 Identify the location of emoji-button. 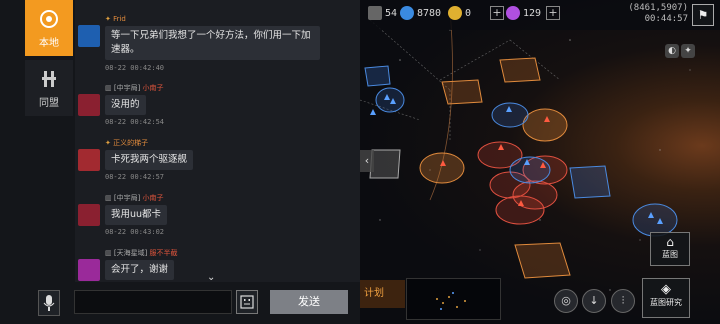
(247, 302).